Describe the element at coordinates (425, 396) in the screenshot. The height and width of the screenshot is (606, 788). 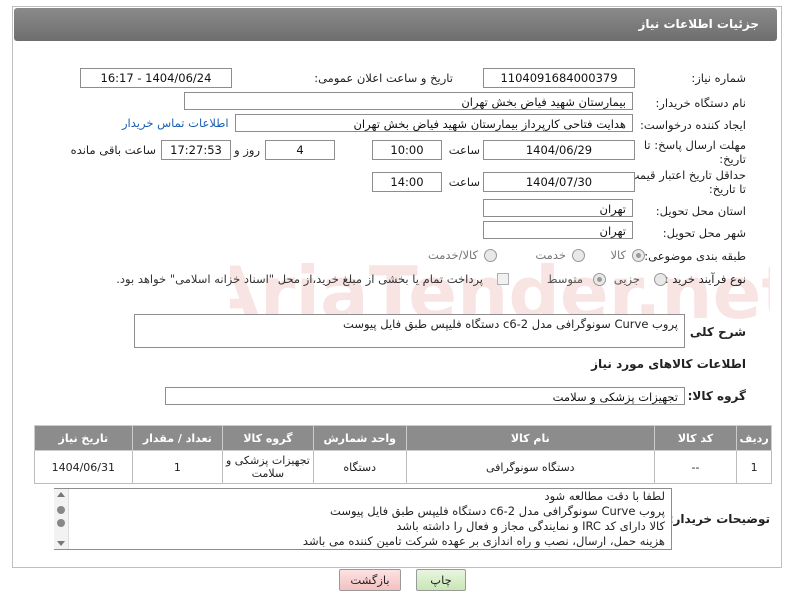
I see `goods-group-field: تجهیزات پزشکی و سلامت` at that location.